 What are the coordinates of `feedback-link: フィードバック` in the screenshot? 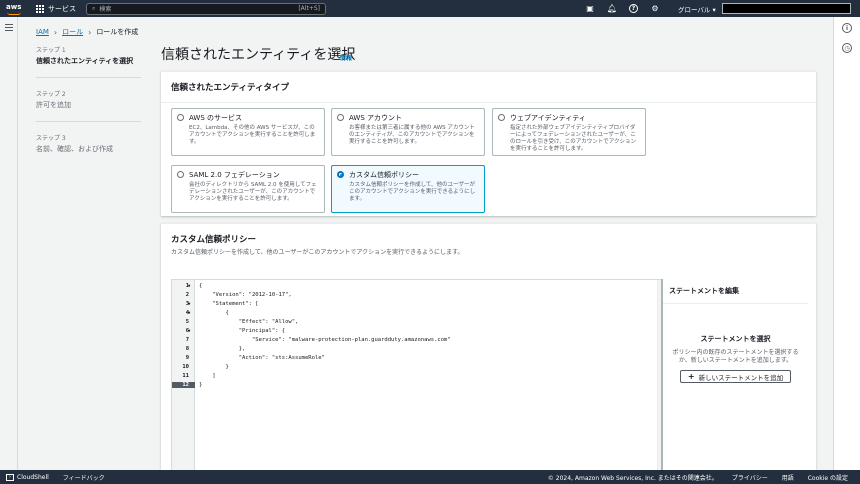 It's located at (84, 477).